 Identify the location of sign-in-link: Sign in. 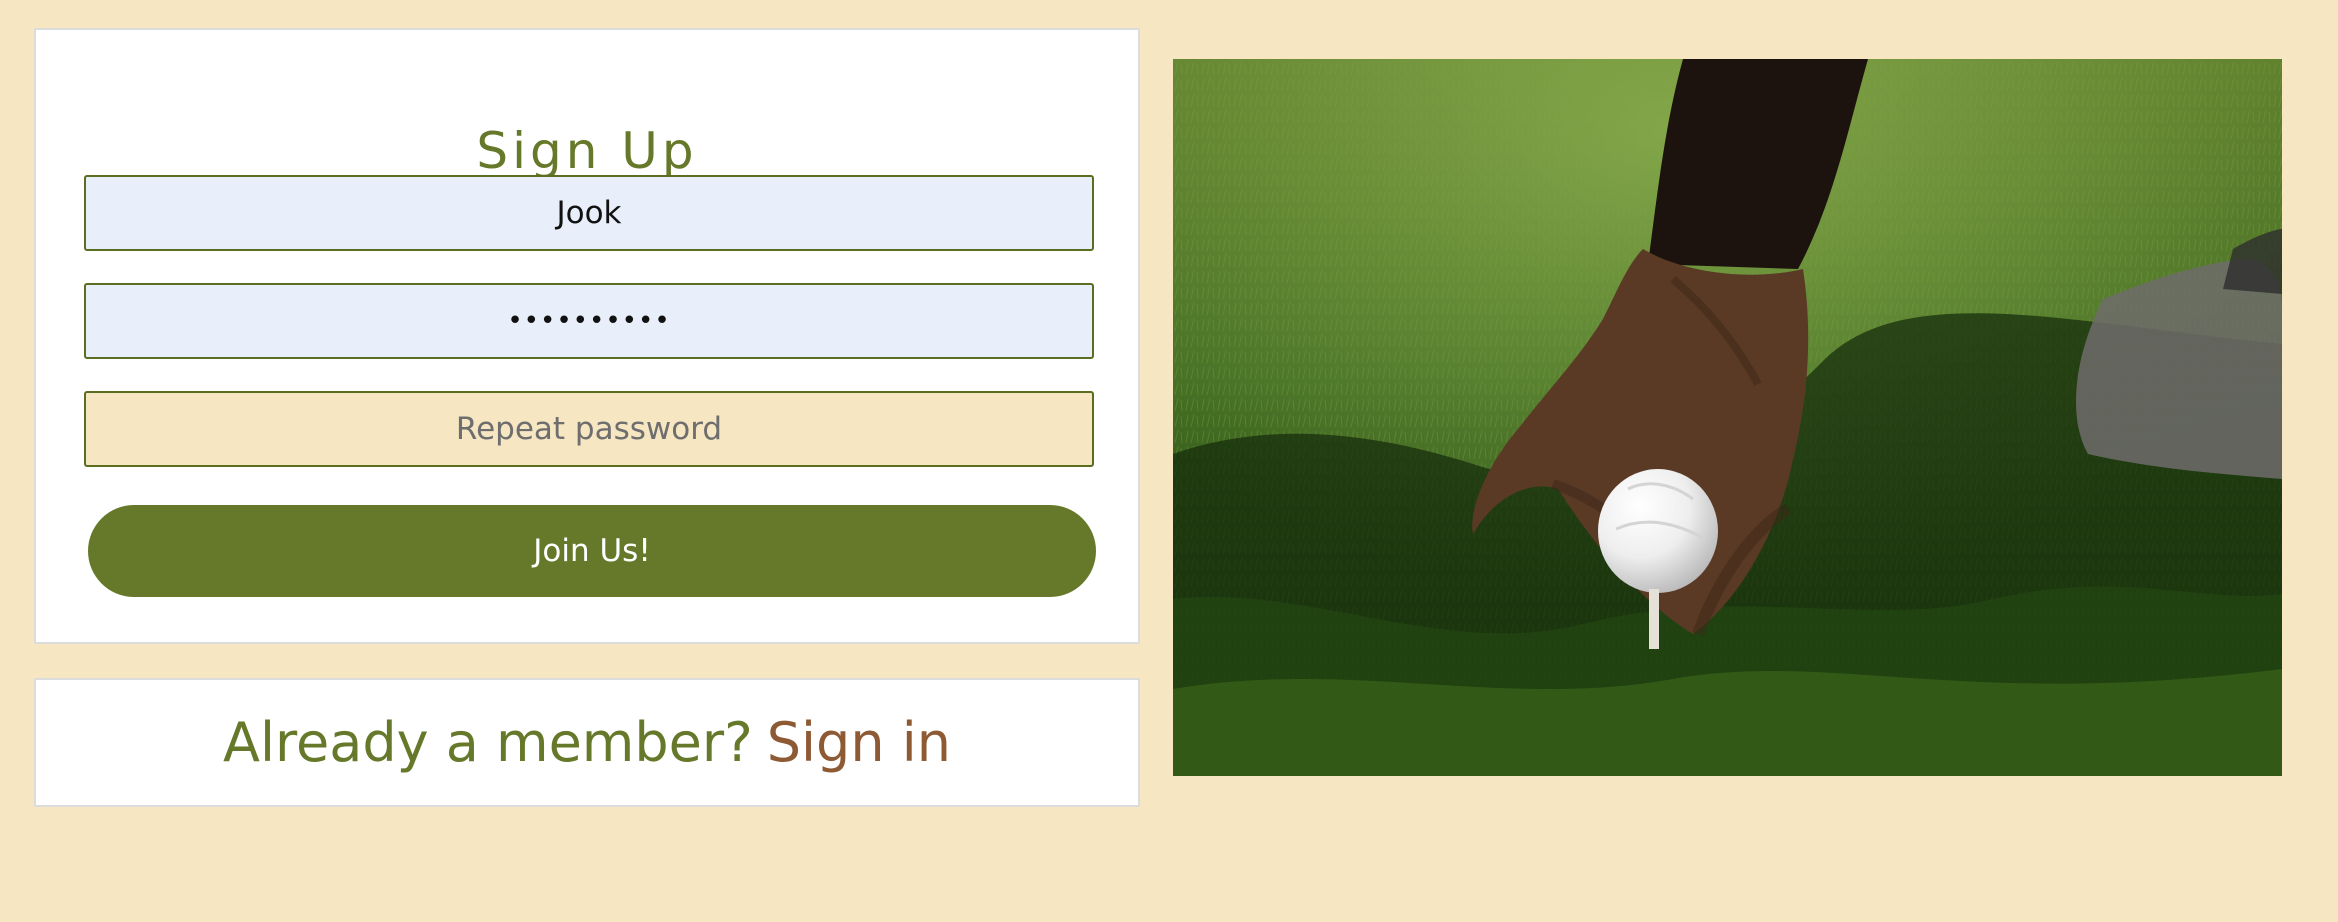
(859, 742).